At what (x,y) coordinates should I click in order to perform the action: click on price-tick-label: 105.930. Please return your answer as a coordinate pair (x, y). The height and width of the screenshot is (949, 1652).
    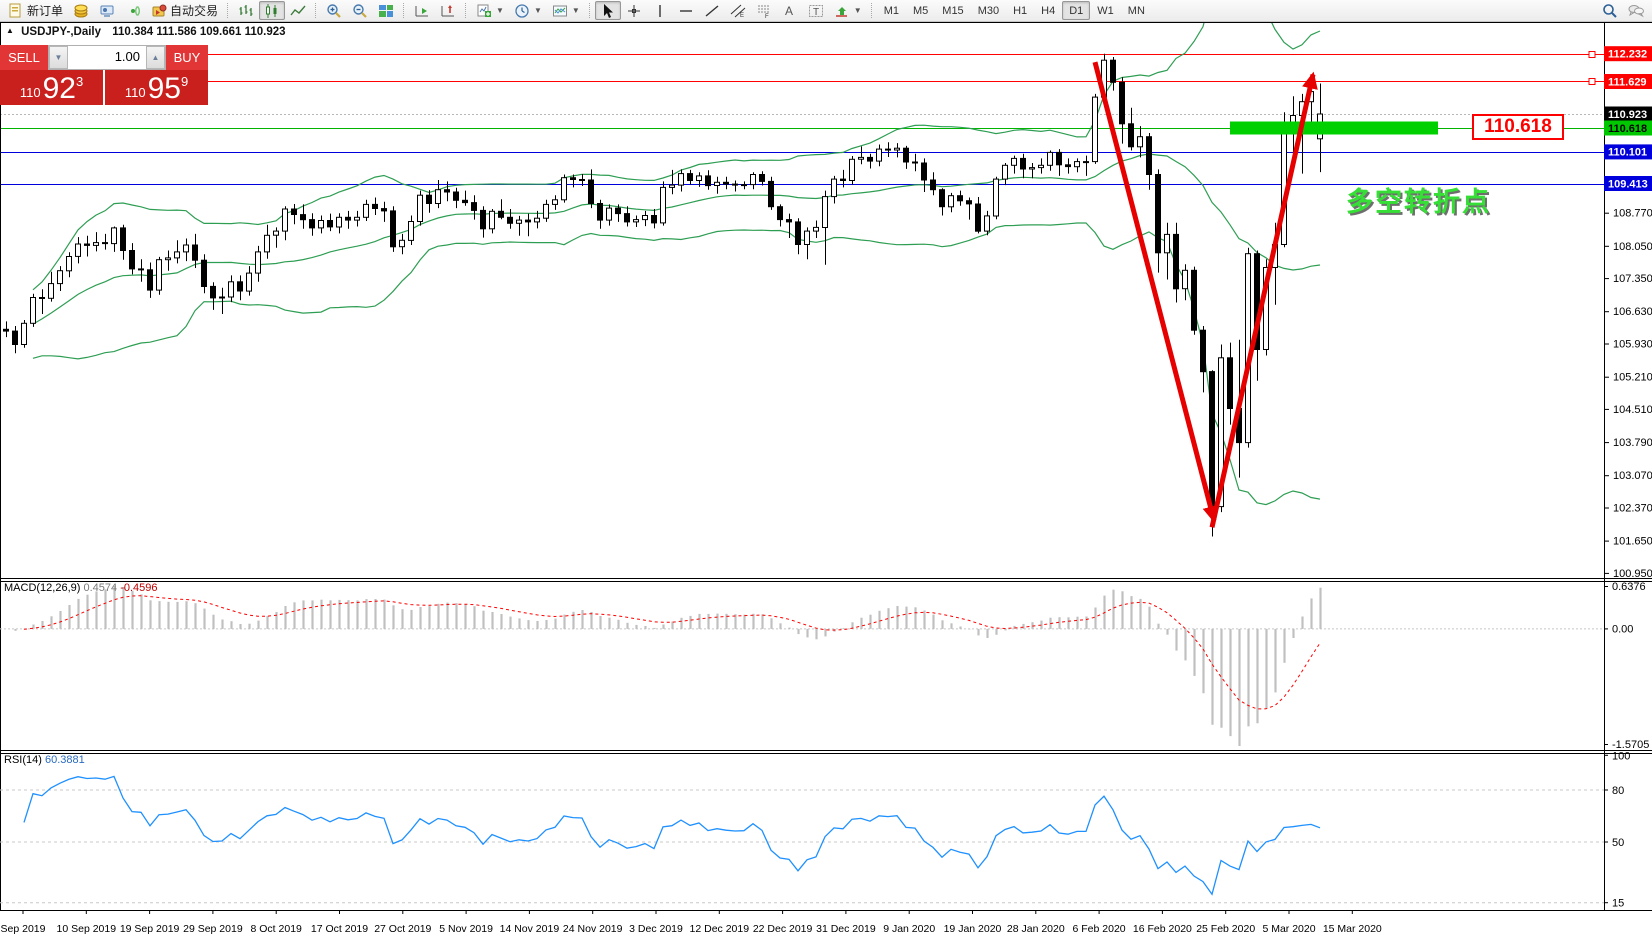
    Looking at the image, I should click on (1632, 345).